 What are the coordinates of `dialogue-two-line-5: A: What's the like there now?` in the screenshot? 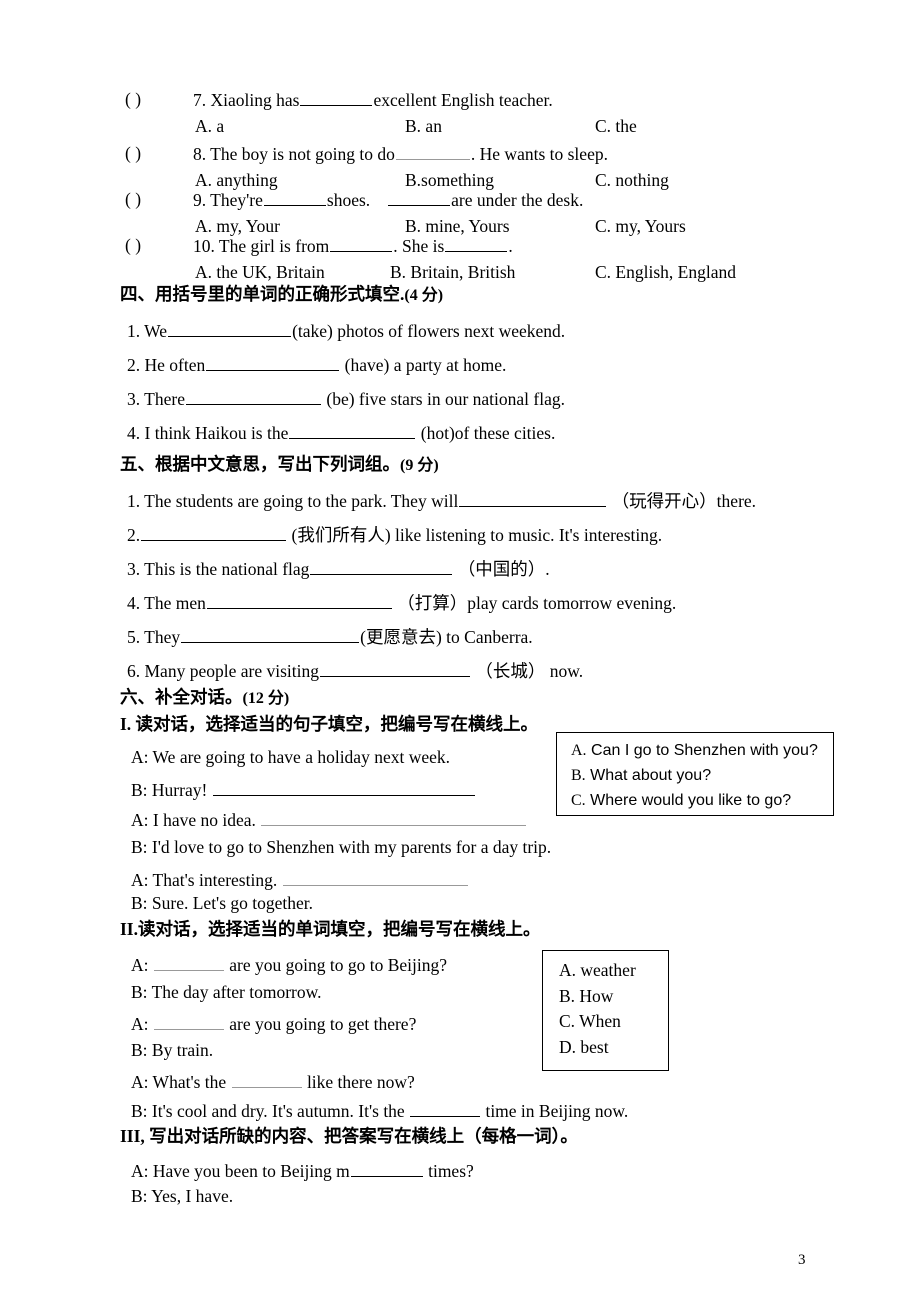 It's located at (273, 1081).